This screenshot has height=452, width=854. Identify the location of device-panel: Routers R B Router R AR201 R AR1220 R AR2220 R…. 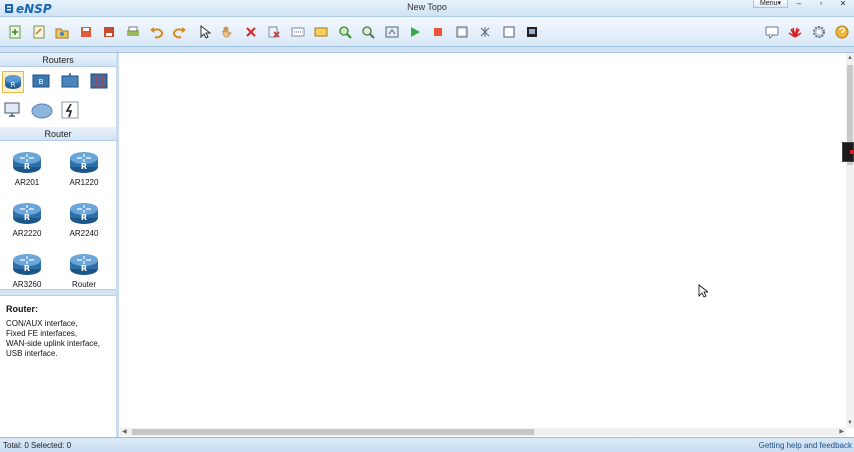
(59, 245).